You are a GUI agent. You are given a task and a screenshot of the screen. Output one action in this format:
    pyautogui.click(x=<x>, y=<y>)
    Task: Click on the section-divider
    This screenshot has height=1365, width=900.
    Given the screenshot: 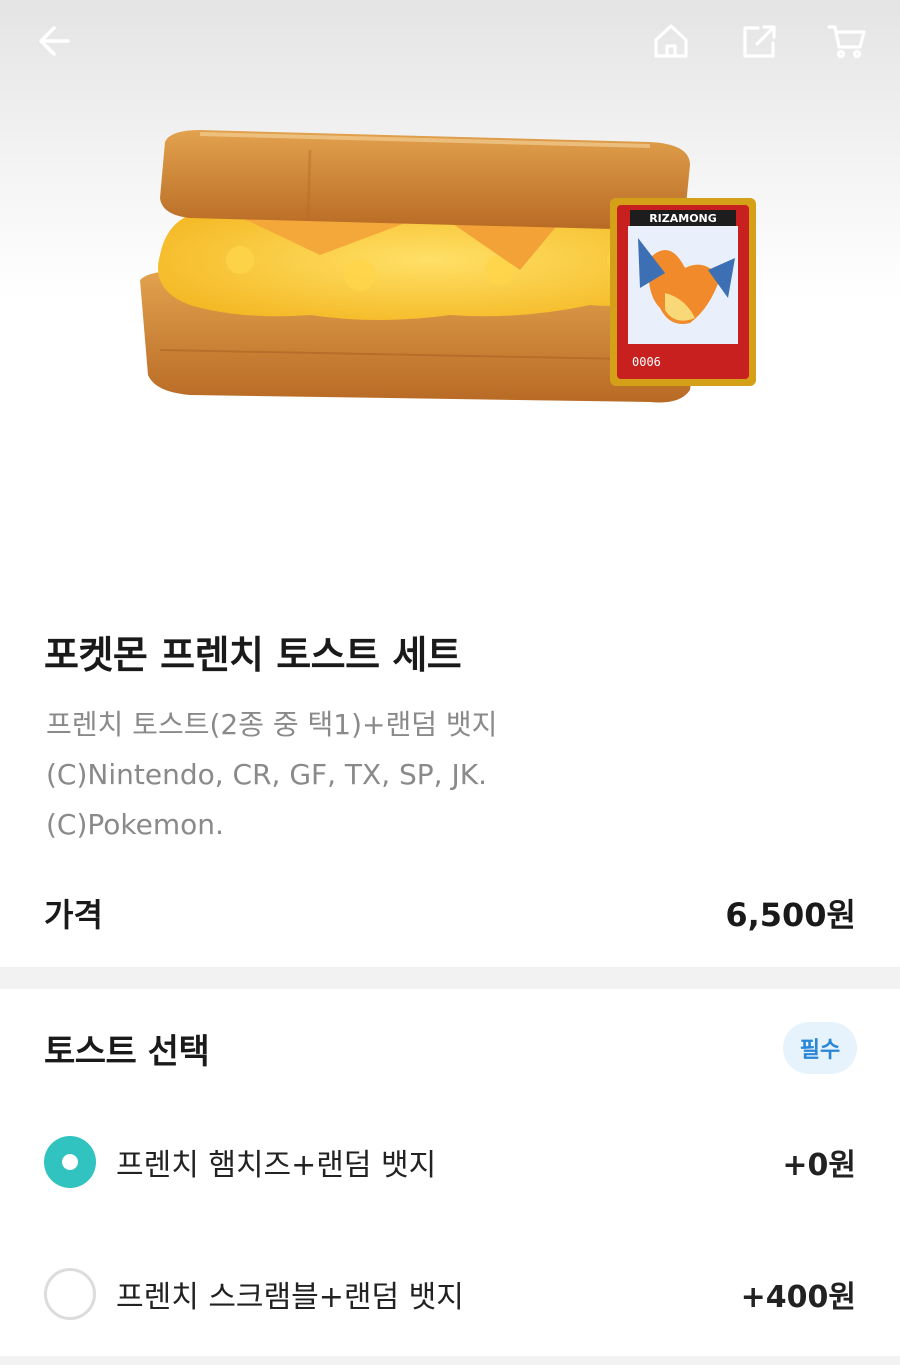 What is the action you would take?
    pyautogui.click(x=450, y=978)
    